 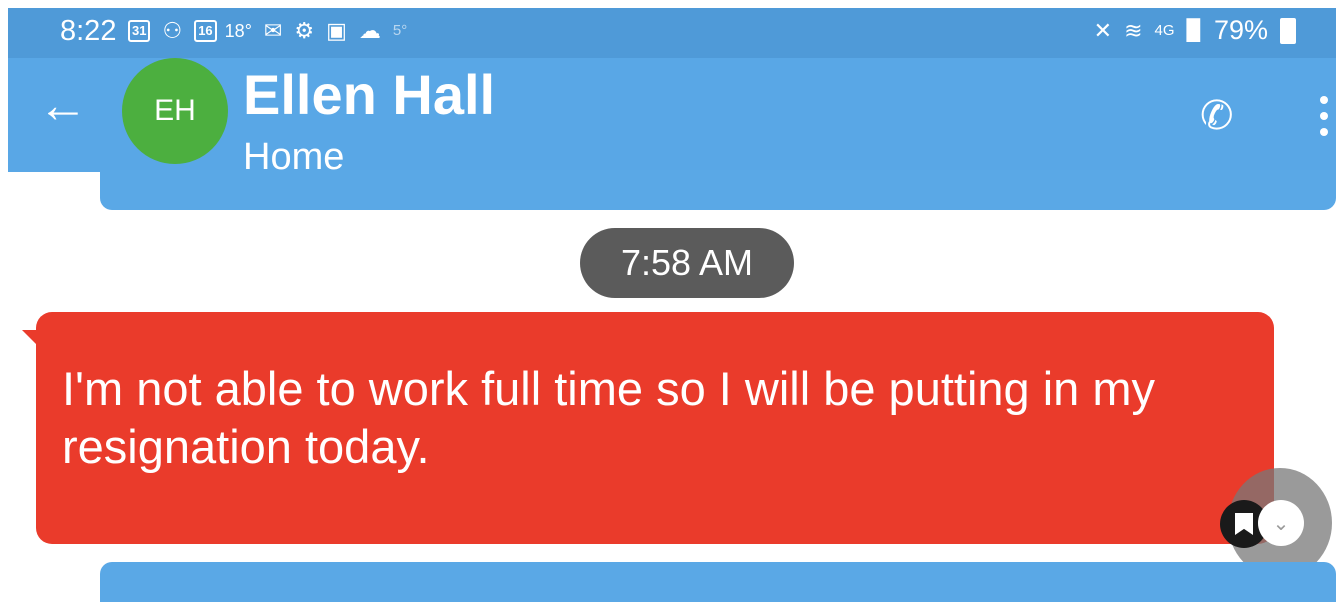 I want to click on battery-icon, so click(x=1288, y=30).